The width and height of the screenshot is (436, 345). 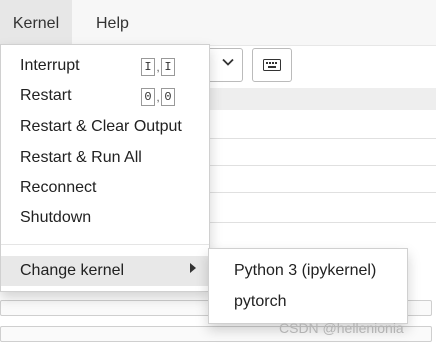 What do you see at coordinates (260, 301) in the screenshot?
I see `menu-item-label: pytorch` at bounding box center [260, 301].